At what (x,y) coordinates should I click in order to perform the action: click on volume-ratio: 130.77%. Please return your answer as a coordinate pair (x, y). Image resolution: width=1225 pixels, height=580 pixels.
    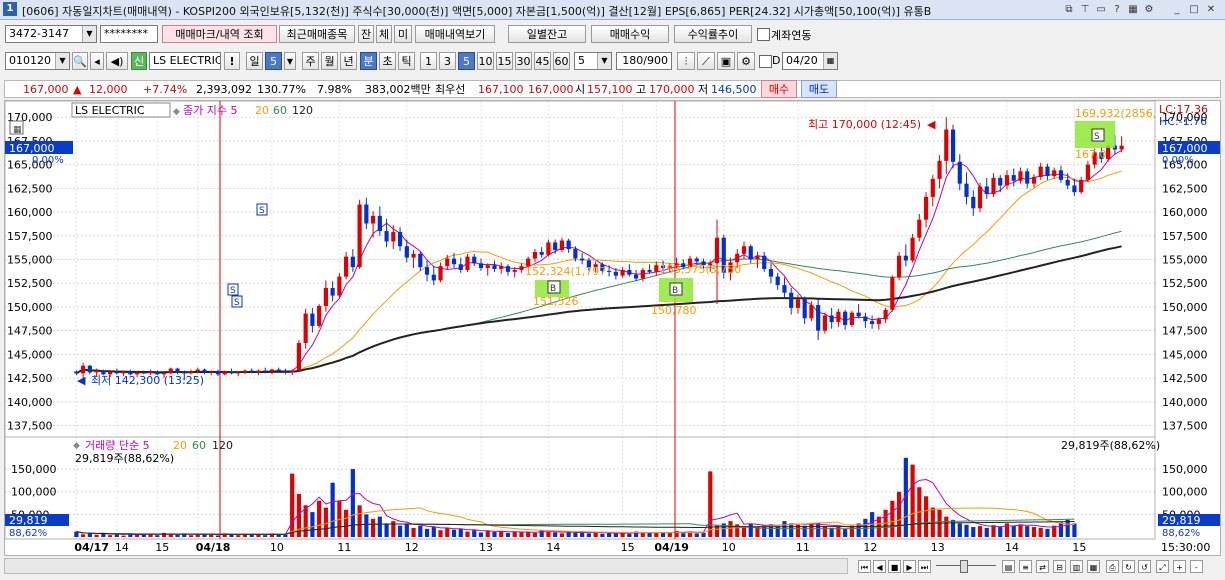
    Looking at the image, I should click on (281, 89).